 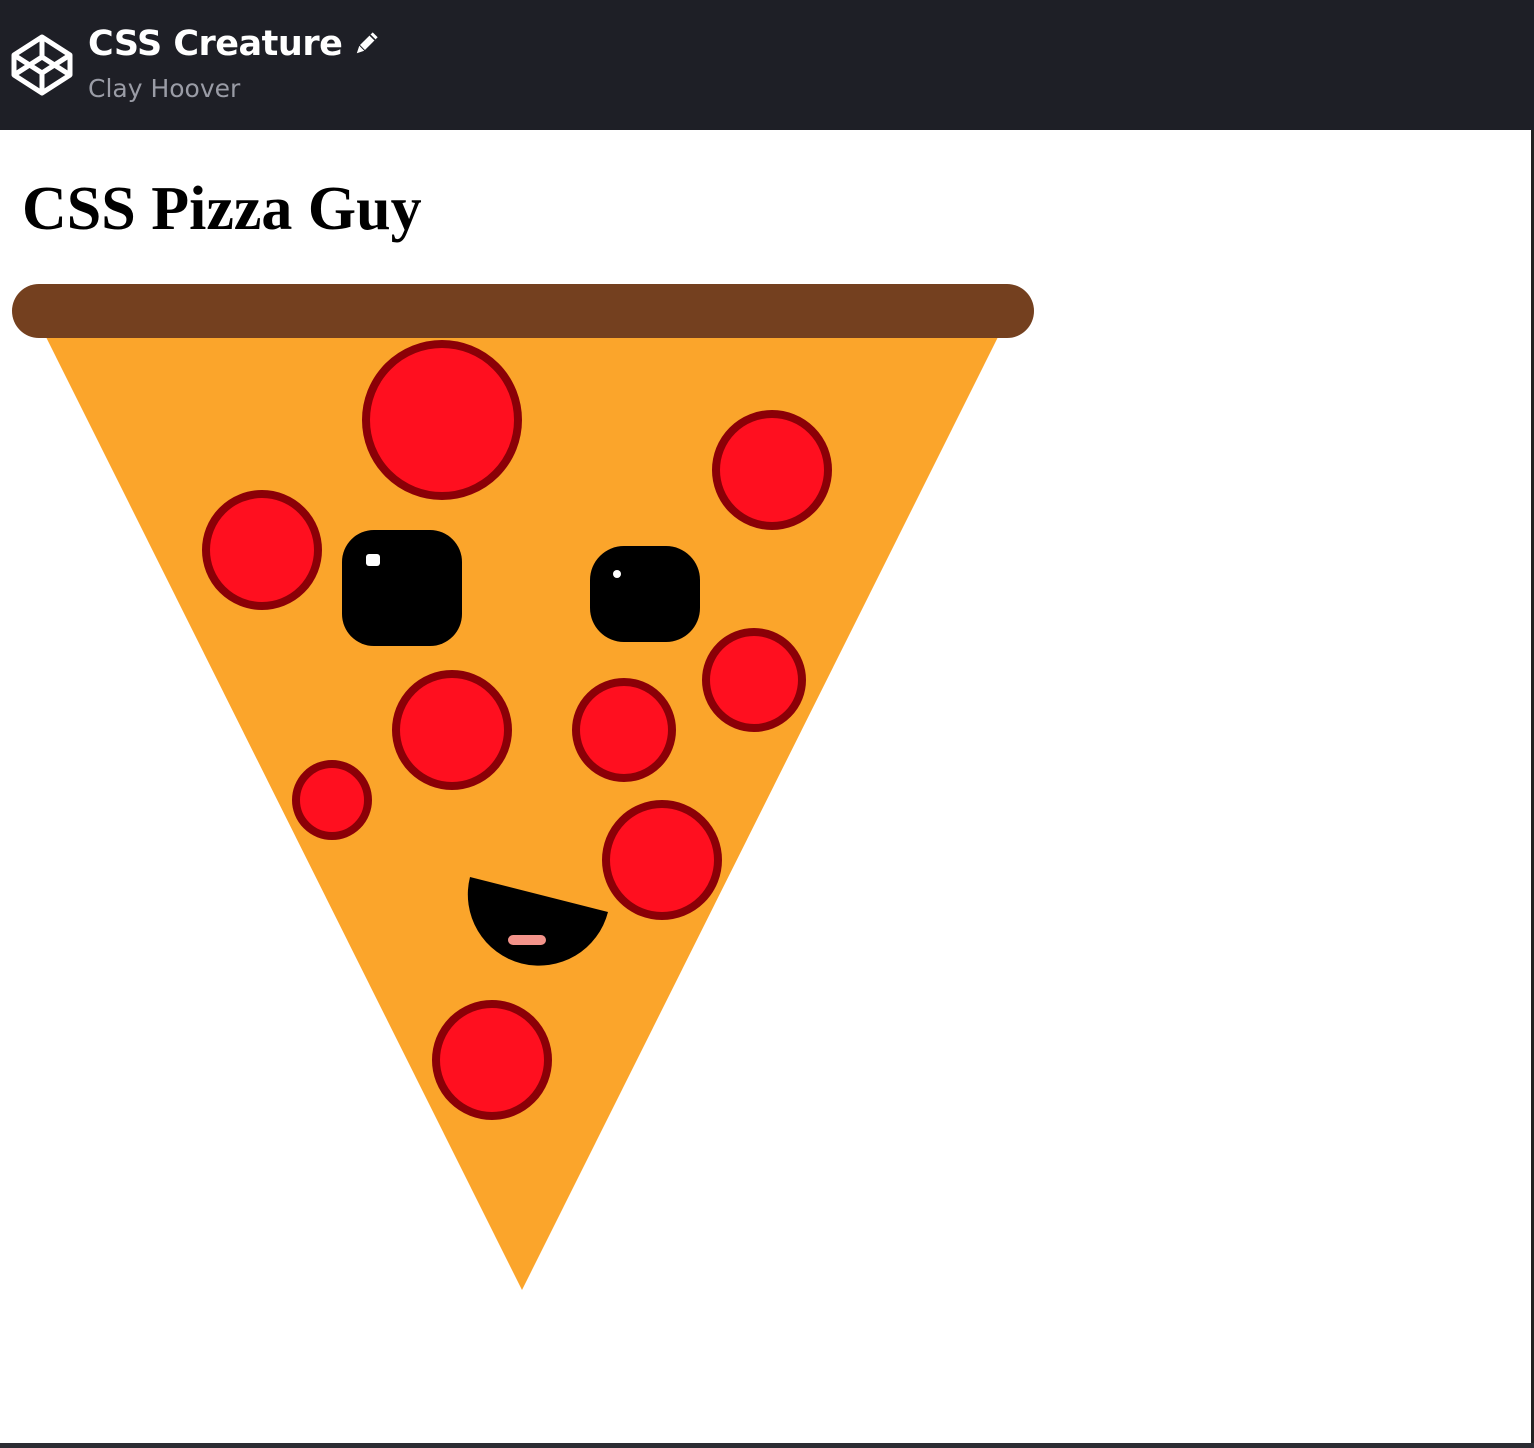 What do you see at coordinates (402, 588) in the screenshot?
I see `left-eye` at bounding box center [402, 588].